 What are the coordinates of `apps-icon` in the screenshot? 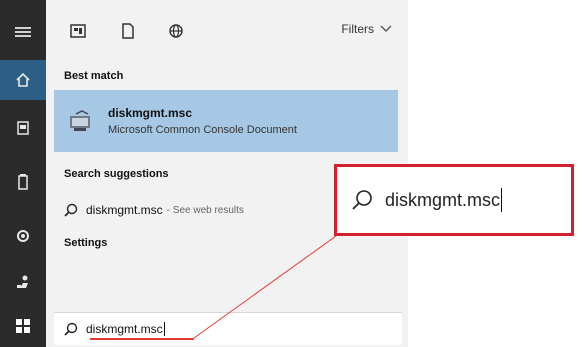 It's located at (78, 31).